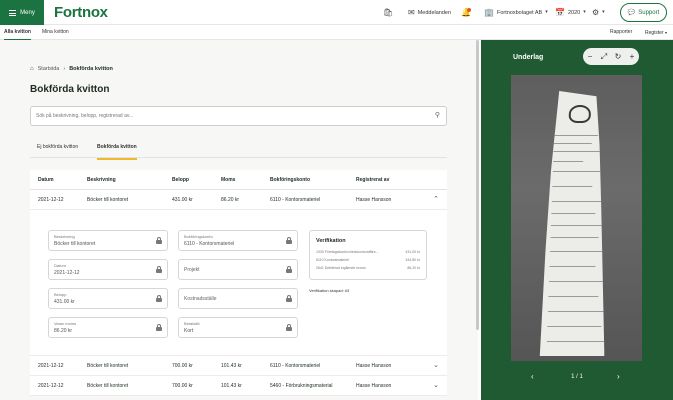  I want to click on store-logo-icon, so click(580, 114).